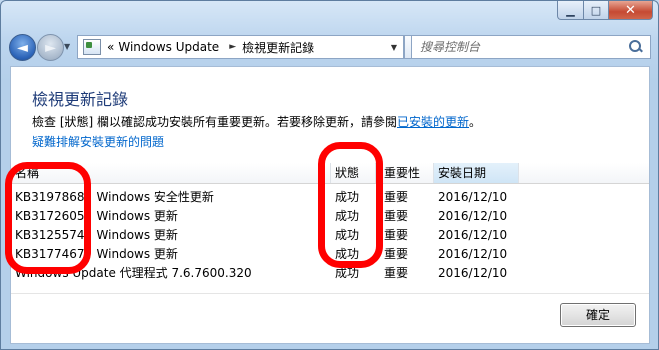  Describe the element at coordinates (80, 99) in the screenshot. I see `page-title: 檢視更新記錄` at that location.